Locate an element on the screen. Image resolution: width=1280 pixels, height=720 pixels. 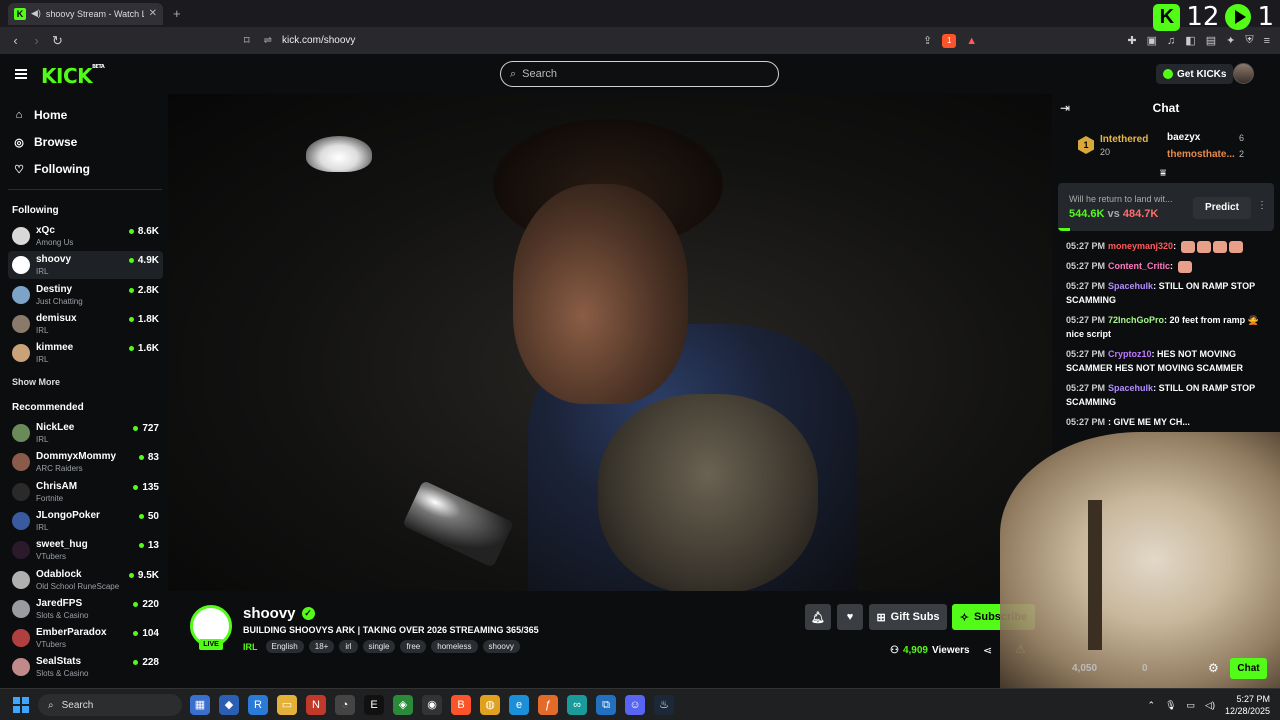
stream-tag: English is located at coordinates (284, 646).